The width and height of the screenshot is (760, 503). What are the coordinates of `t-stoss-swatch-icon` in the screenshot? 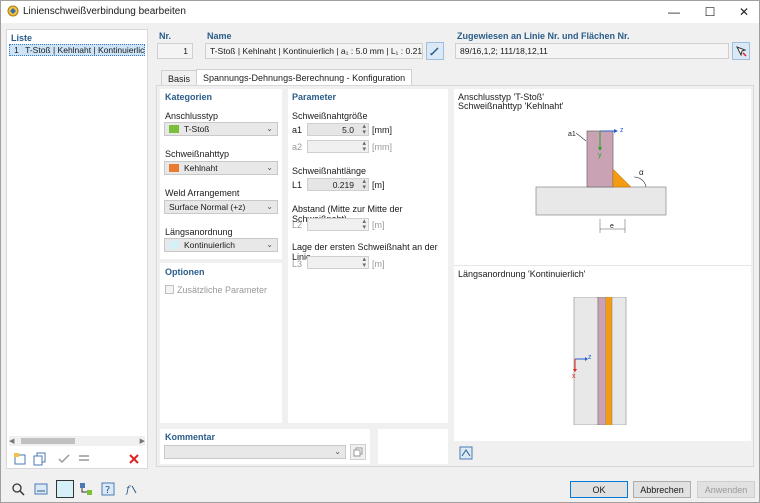 It's located at (174, 129).